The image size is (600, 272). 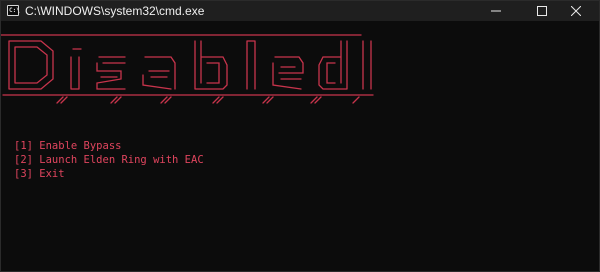 I want to click on close-icon, so click(x=576, y=11).